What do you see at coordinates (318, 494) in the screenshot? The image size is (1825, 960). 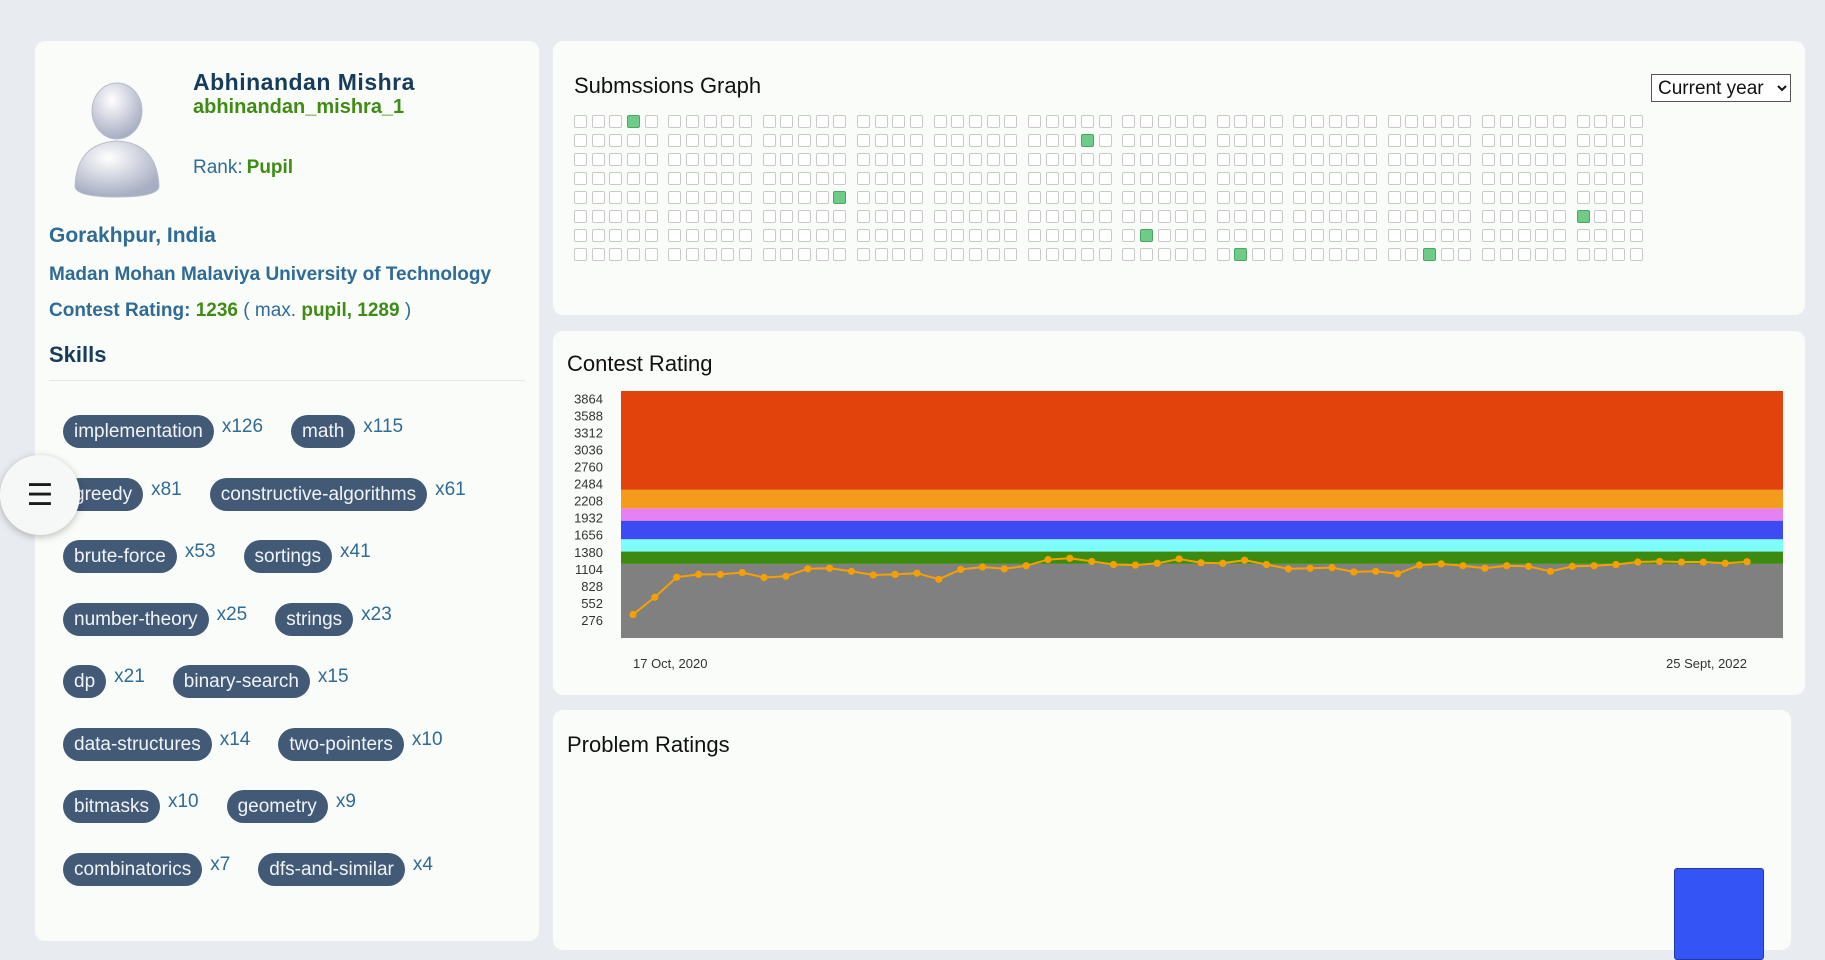 I see `skill-chip: constructive-algorithms` at bounding box center [318, 494].